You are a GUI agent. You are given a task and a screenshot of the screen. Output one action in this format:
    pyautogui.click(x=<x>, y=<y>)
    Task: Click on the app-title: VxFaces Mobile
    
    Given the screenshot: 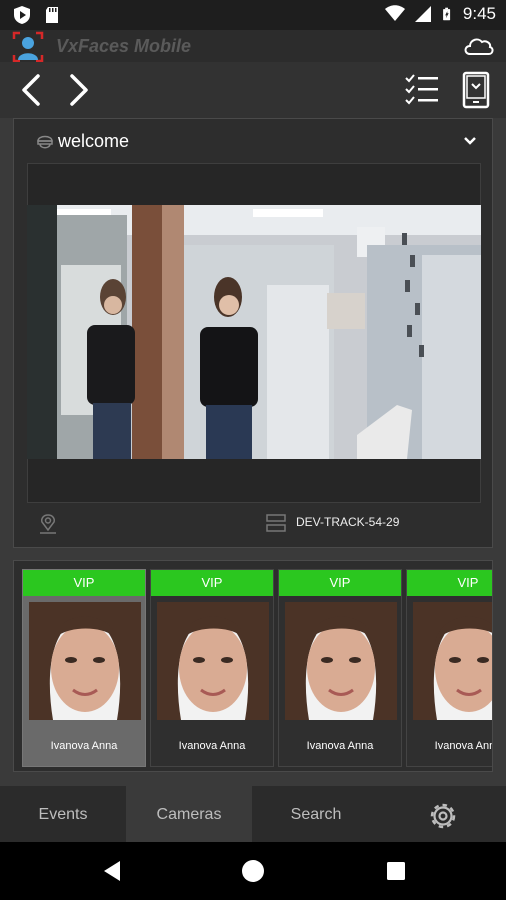 What is the action you would take?
    pyautogui.click(x=124, y=46)
    